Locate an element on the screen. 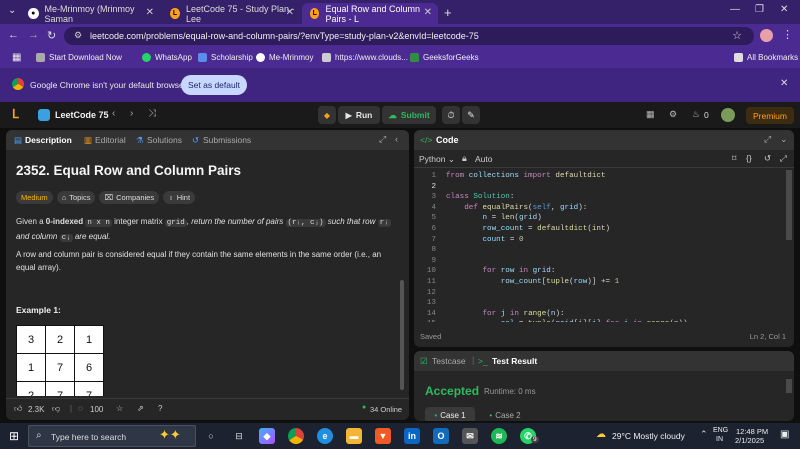  tag-icon: ⌂ is located at coordinates (64, 197).